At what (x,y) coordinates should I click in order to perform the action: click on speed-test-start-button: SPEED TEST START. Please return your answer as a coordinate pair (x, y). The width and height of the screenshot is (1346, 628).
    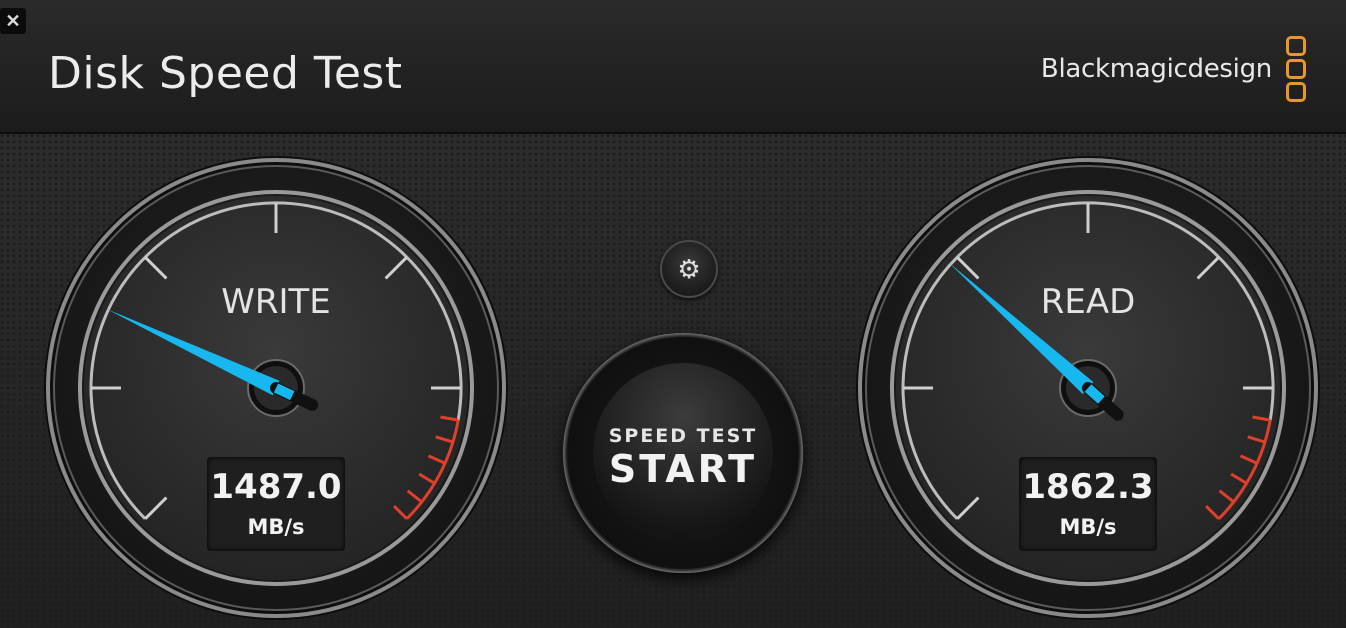
    Looking at the image, I should click on (683, 453).